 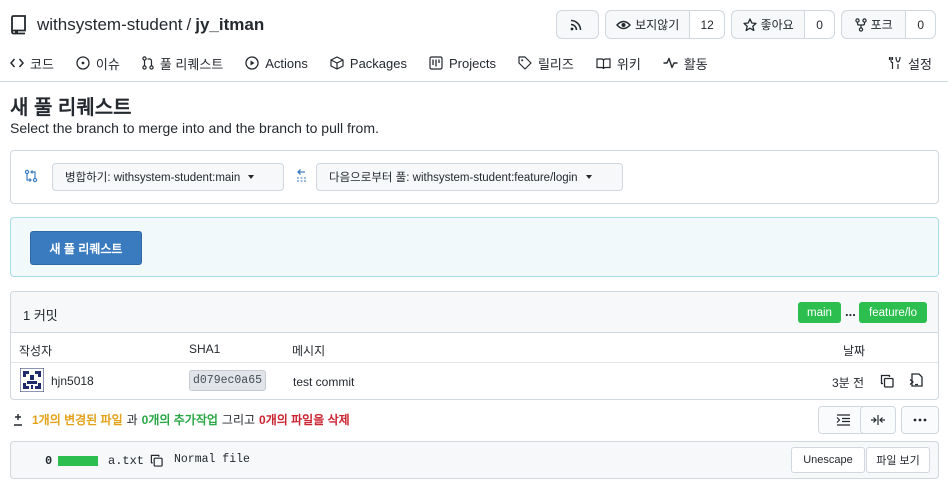 I want to click on base-branch-label: 병합하기: withsystem-student:main, so click(x=153, y=178).